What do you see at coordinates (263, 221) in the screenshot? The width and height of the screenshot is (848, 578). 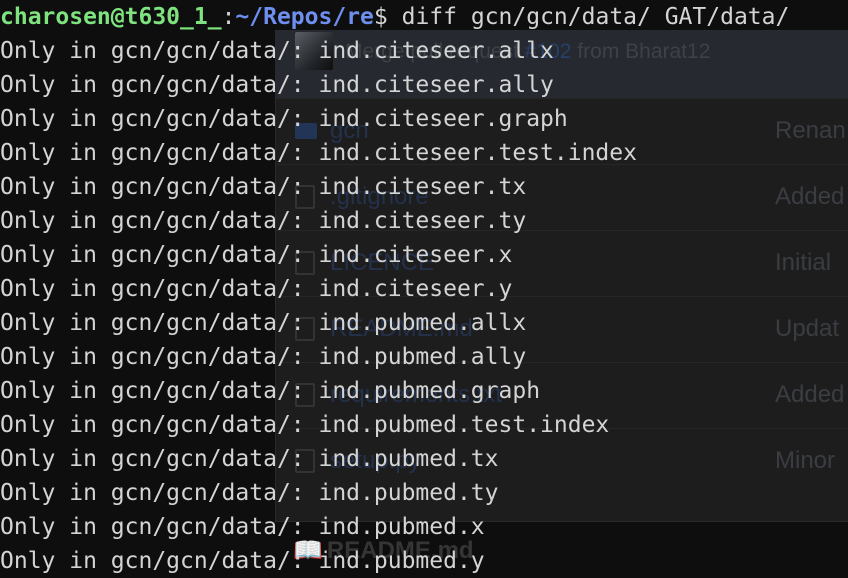 I see `output-line: Only in gcn/gcn/data/: ind.citeseer.ty` at bounding box center [263, 221].